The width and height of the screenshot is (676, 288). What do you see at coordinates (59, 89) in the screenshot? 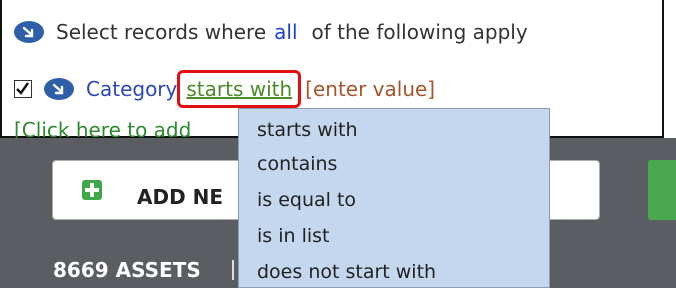
I see `condition-options-icon` at bounding box center [59, 89].